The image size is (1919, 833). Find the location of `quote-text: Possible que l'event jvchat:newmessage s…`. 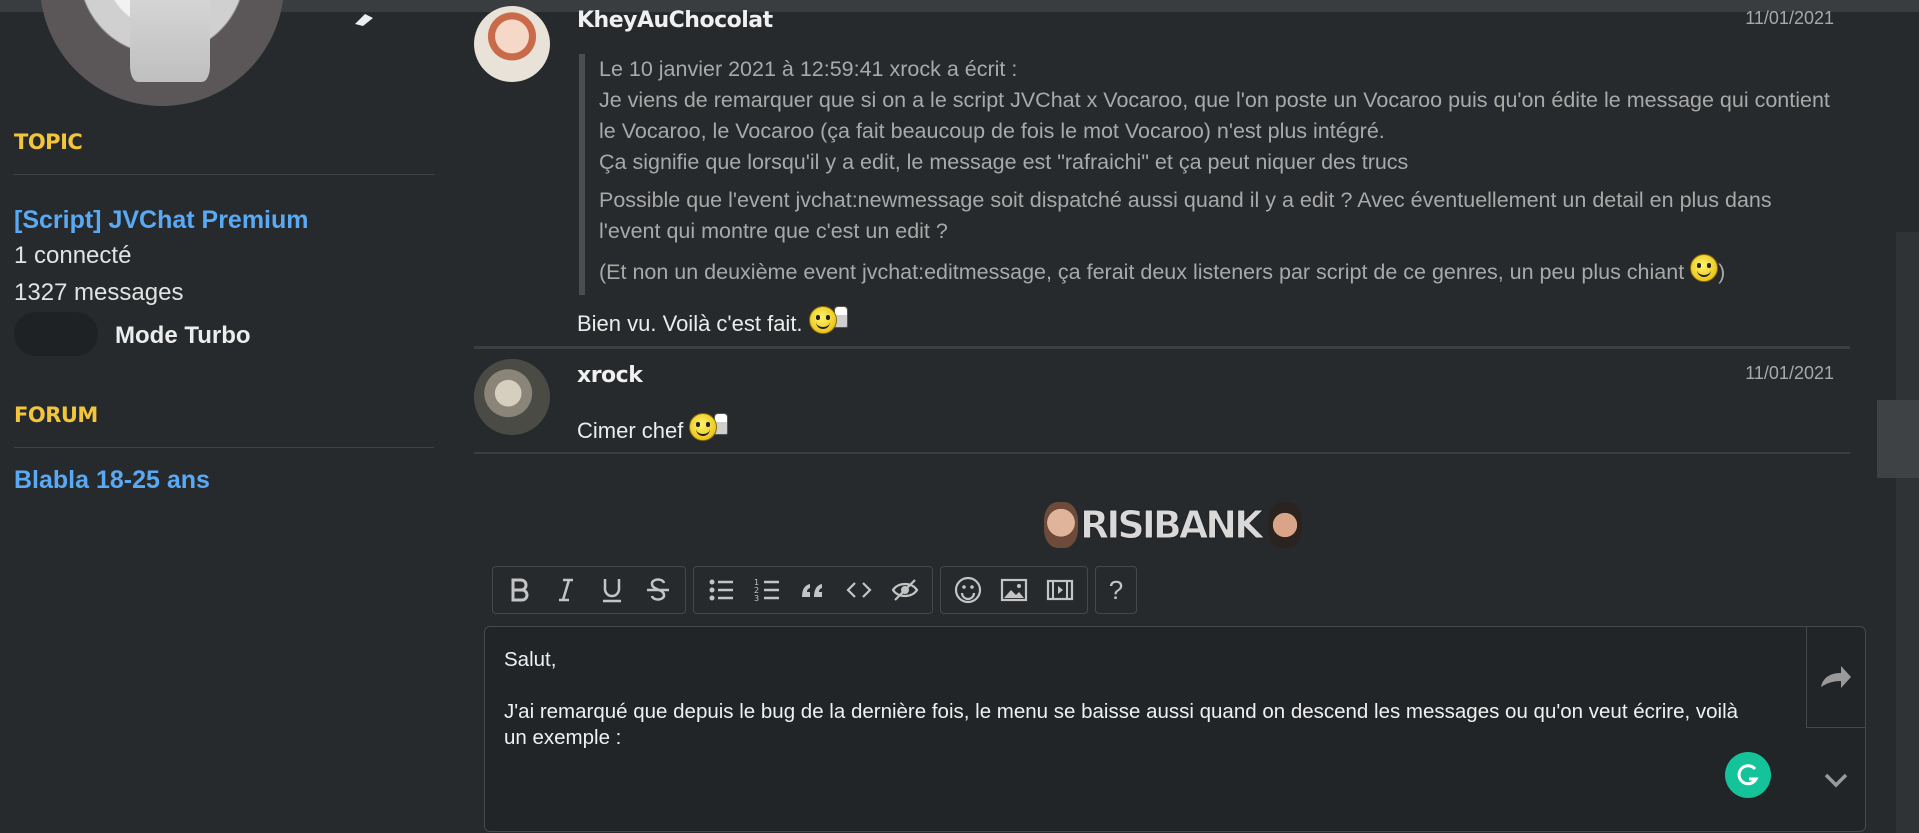

quote-text: Possible que l'event jvchat:newmessage s… is located at coordinates (1185, 215).